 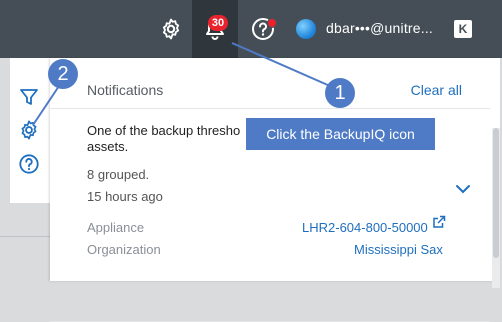 I want to click on step-callout-1: 1, so click(x=340, y=93).